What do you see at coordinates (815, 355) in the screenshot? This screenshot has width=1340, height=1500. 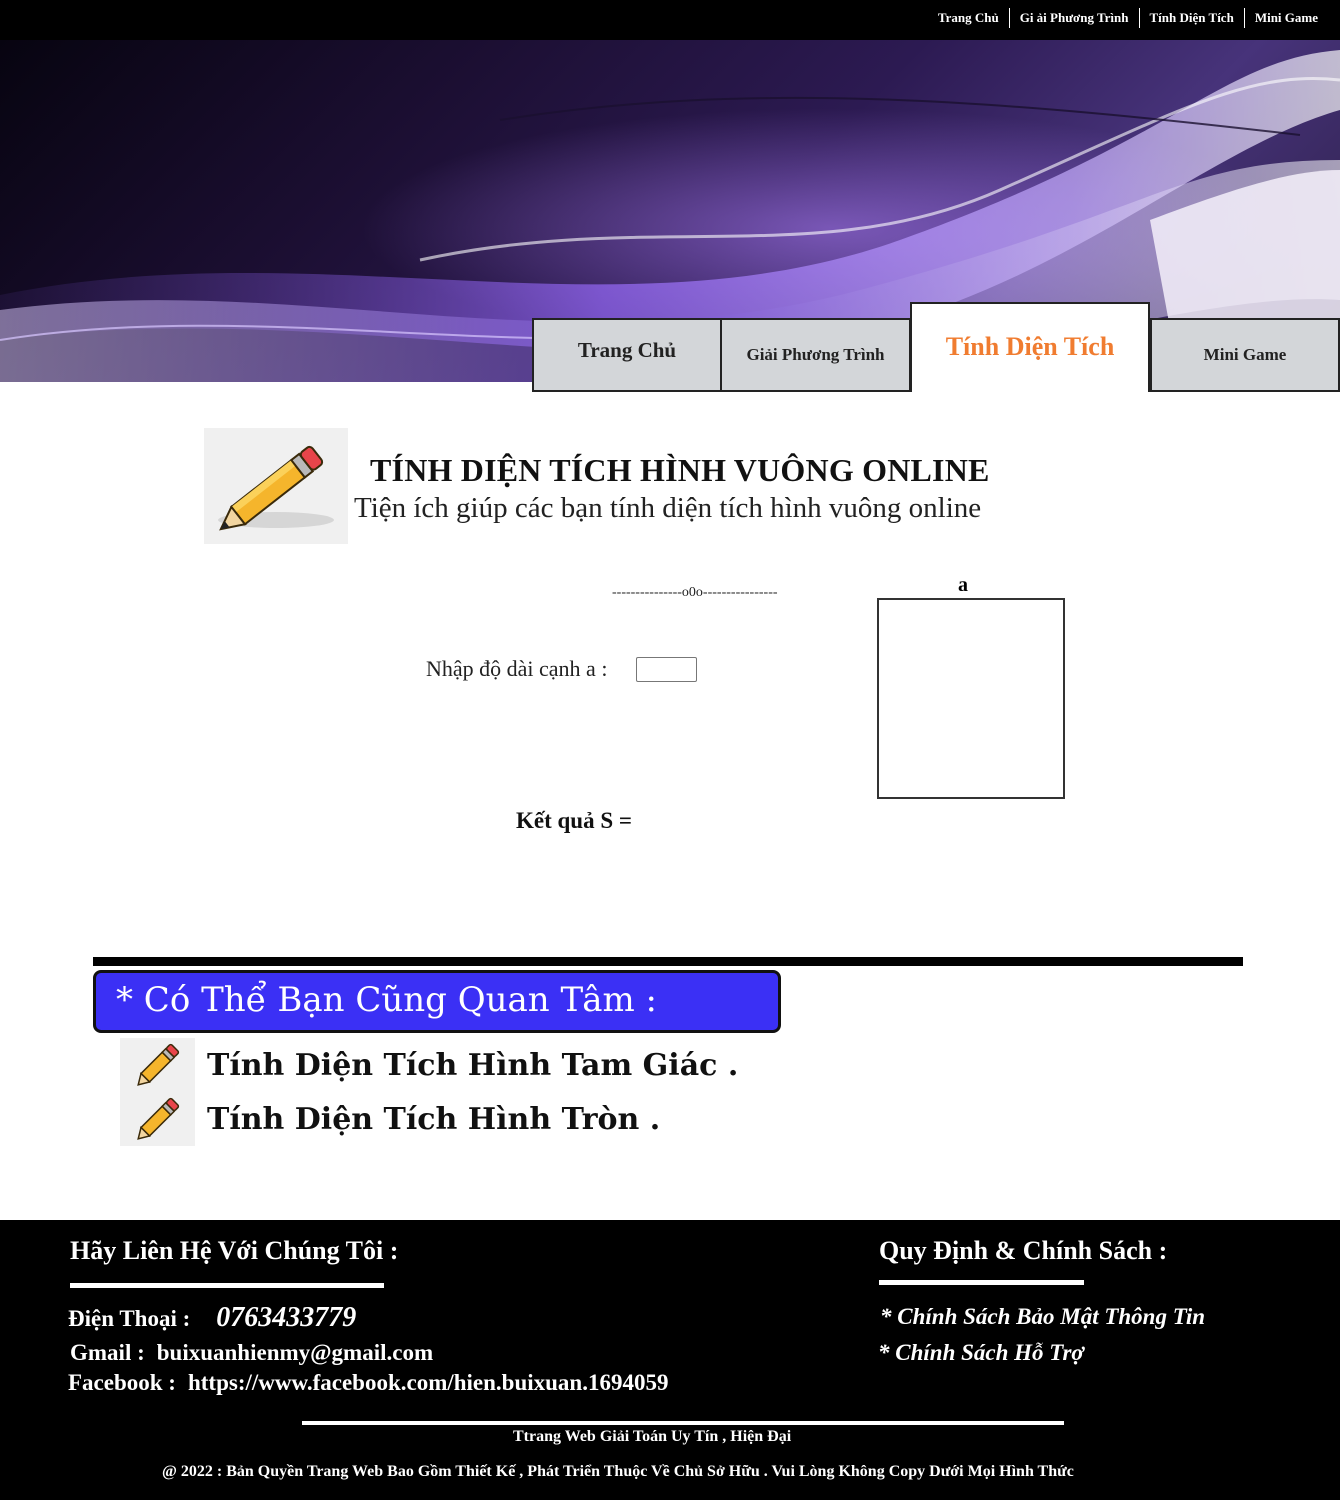 I see `tab-equations: Giải Phương Trình` at bounding box center [815, 355].